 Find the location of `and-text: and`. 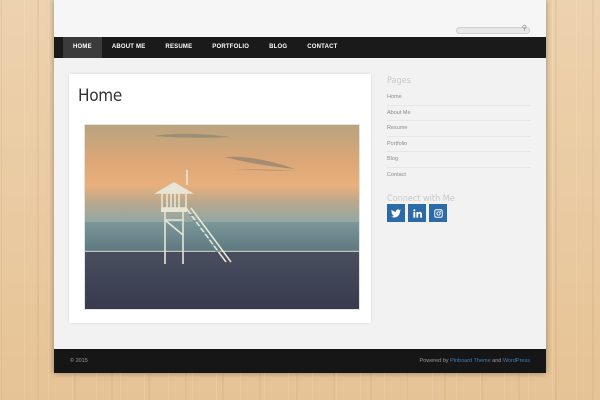

and-text: and is located at coordinates (496, 361).